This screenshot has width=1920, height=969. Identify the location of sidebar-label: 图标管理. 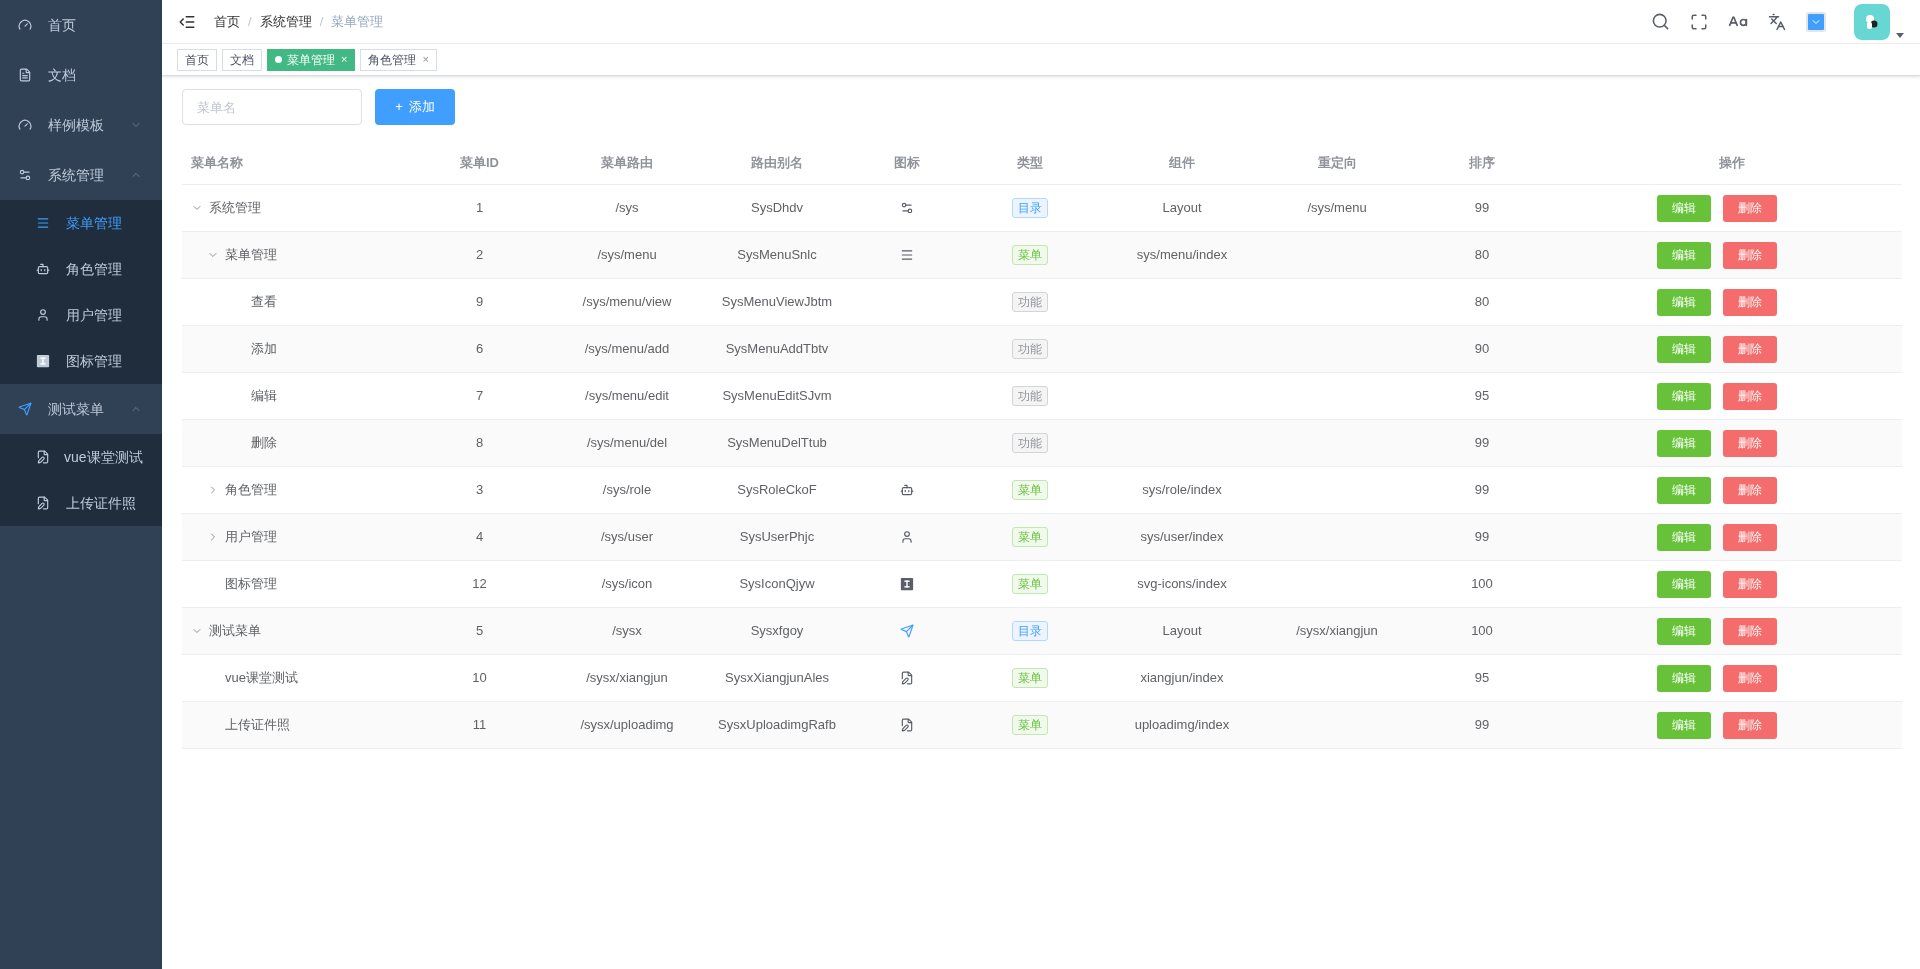
(94, 361).